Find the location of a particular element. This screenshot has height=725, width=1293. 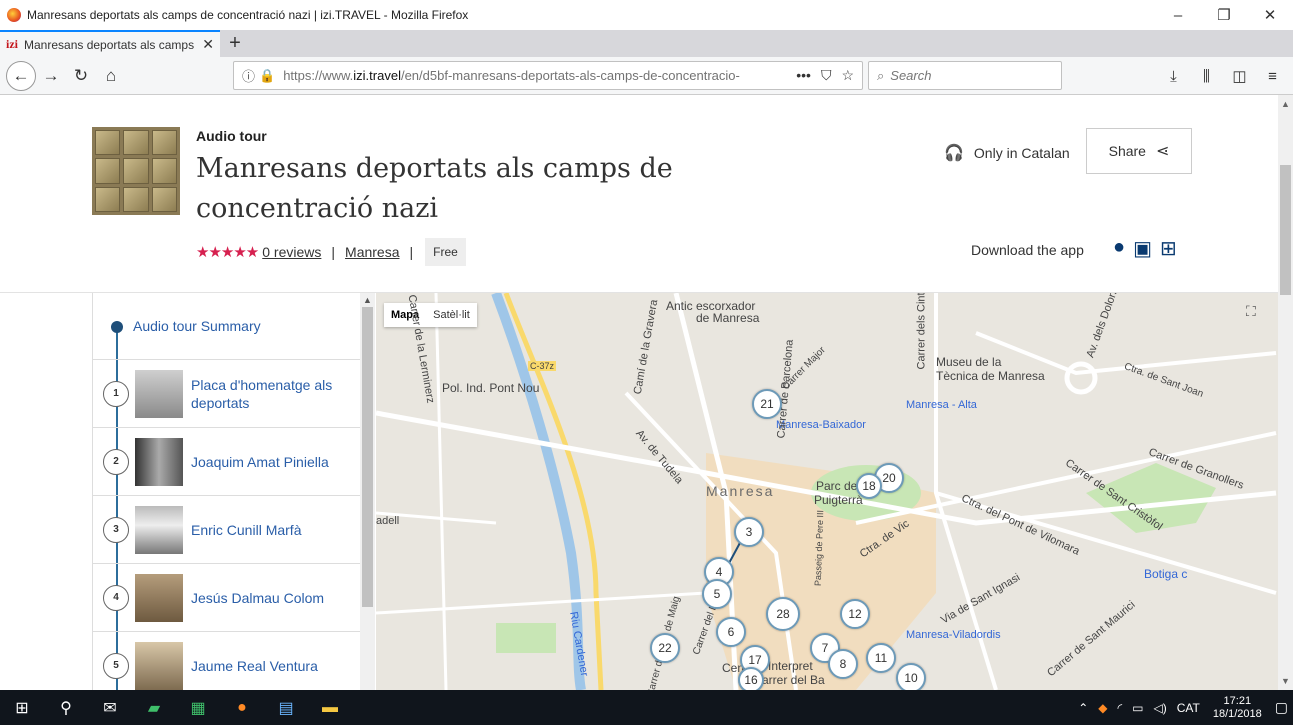

android-icon: ▣ is located at coordinates (1142, 248).